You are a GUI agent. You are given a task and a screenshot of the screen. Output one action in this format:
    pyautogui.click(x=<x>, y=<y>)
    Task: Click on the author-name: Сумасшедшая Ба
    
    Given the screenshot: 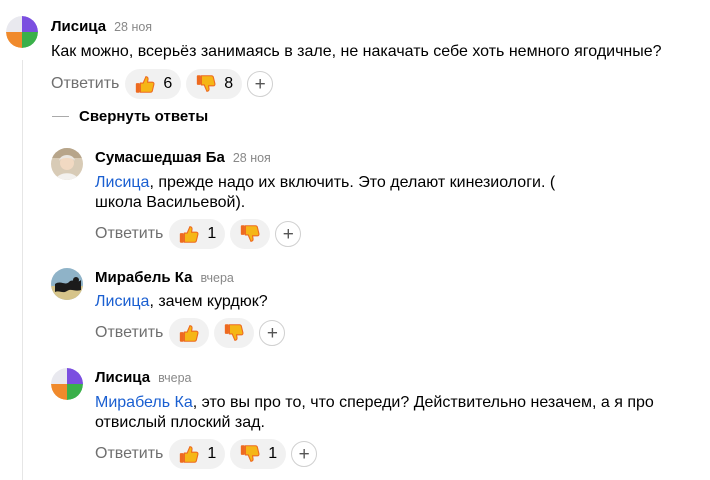 What is the action you would take?
    pyautogui.click(x=160, y=157)
    